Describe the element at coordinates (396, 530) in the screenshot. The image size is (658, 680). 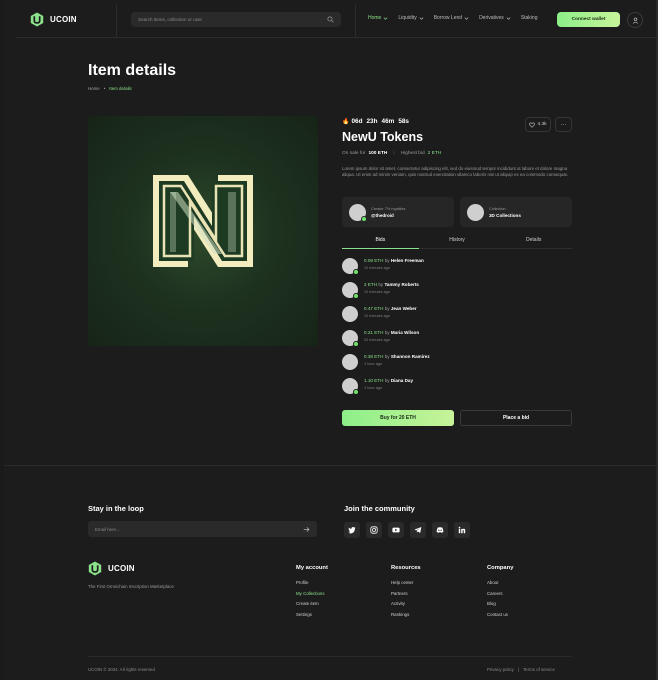
I see `youtube-link` at that location.